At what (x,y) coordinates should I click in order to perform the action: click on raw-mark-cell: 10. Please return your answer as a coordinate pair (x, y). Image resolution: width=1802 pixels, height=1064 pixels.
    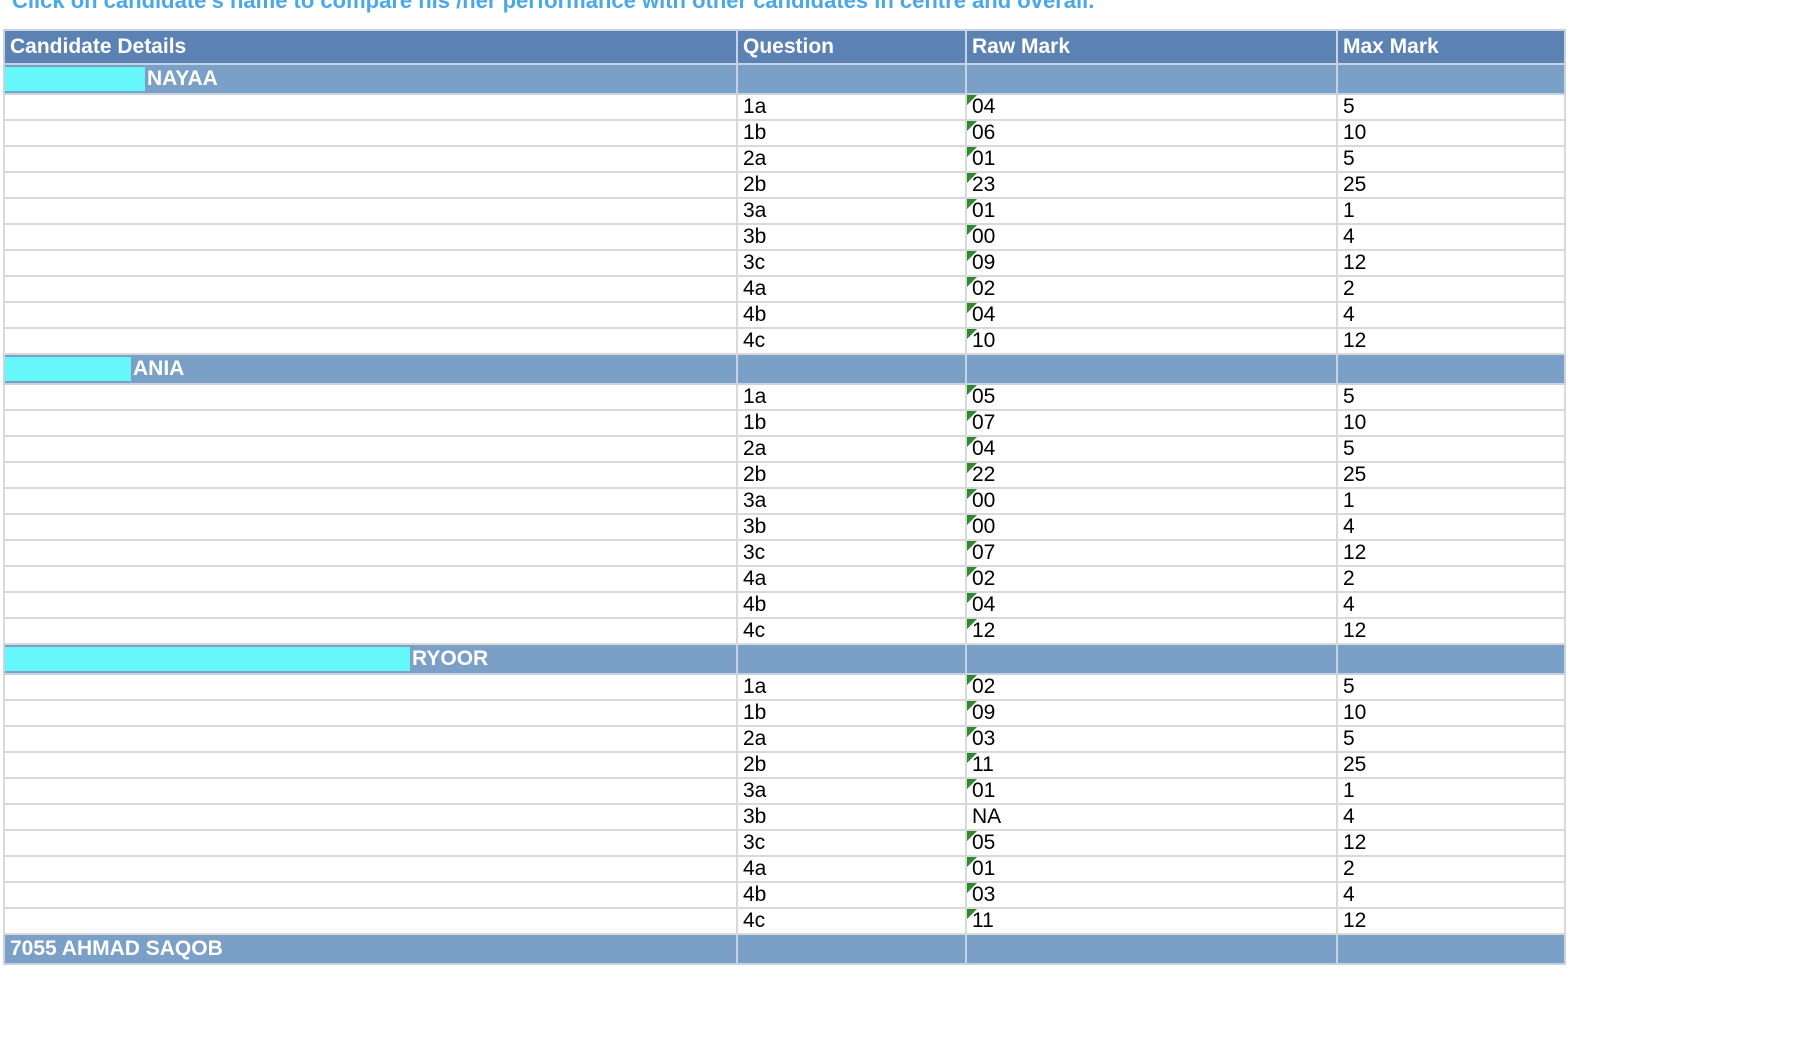
    Looking at the image, I should click on (1151, 341).